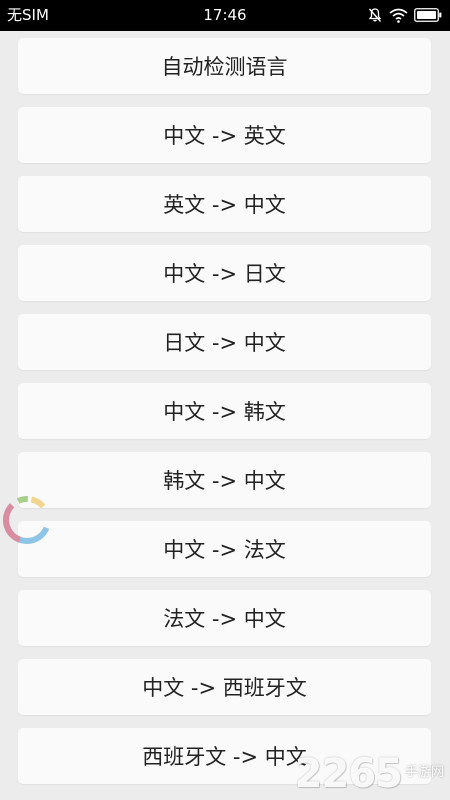  Describe the element at coordinates (27, 520) in the screenshot. I see `loading-spinner-icon` at that location.